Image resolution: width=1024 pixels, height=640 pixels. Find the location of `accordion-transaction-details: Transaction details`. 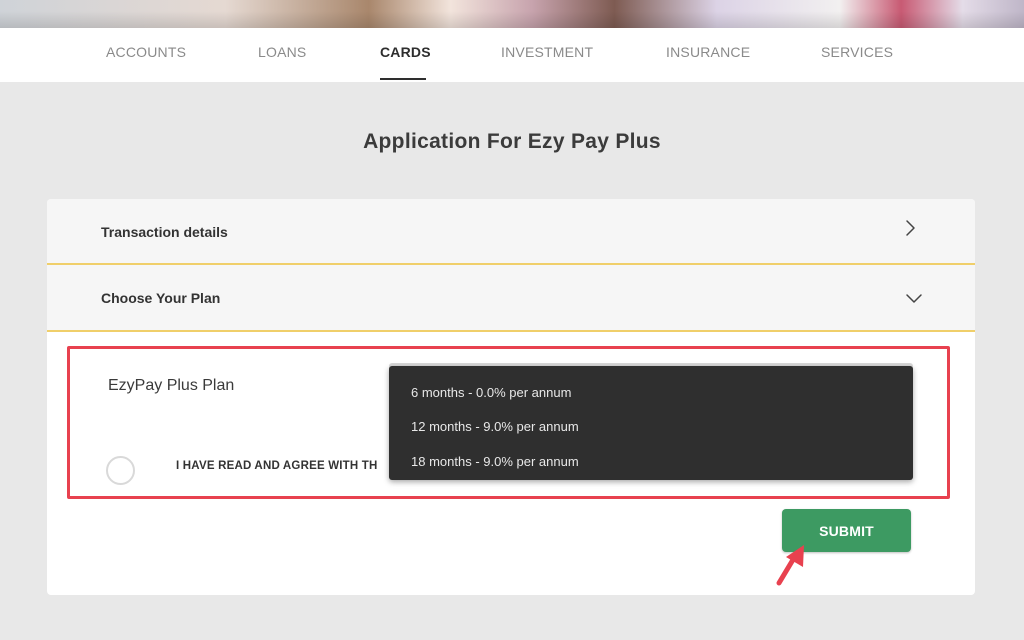

accordion-transaction-details: Transaction details is located at coordinates (511, 232).